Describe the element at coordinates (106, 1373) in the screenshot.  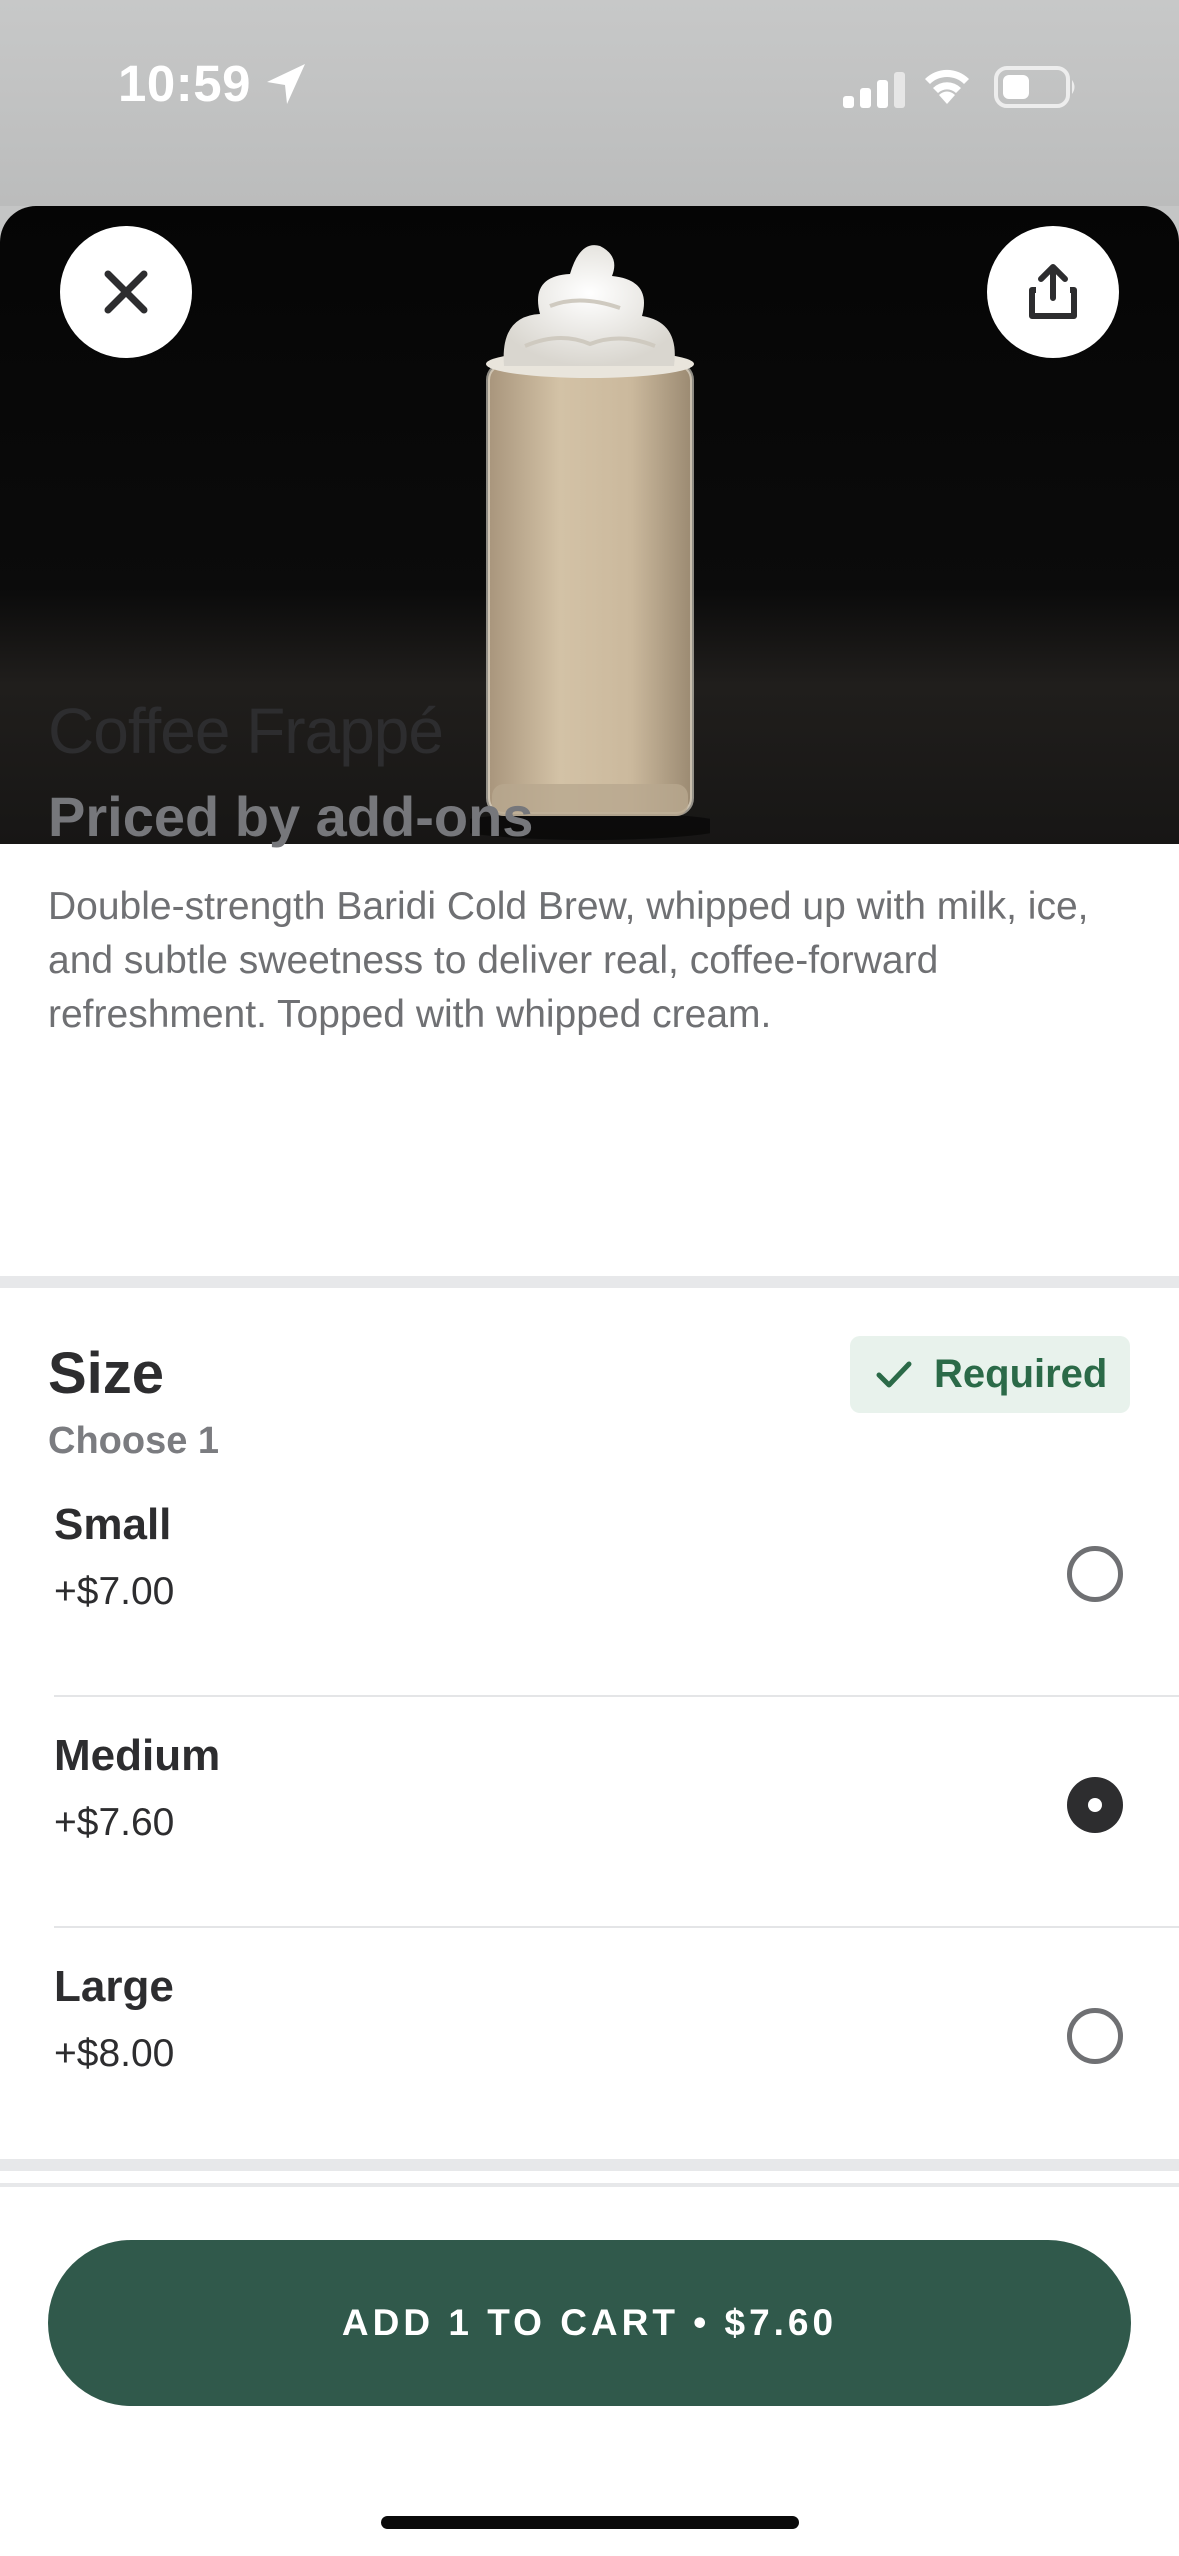
I see `size-section-title: Size` at that location.